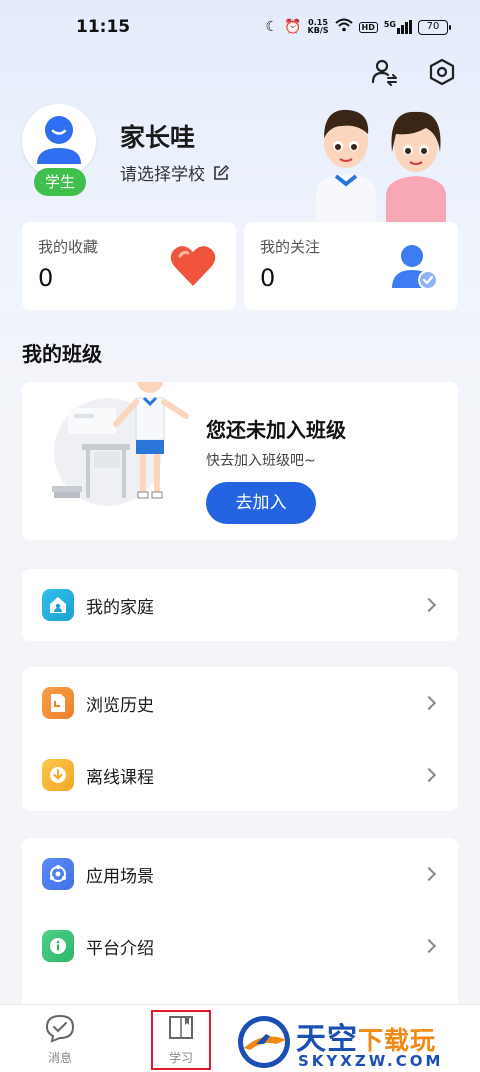  I want to click on class-illustration, so click(120, 444).